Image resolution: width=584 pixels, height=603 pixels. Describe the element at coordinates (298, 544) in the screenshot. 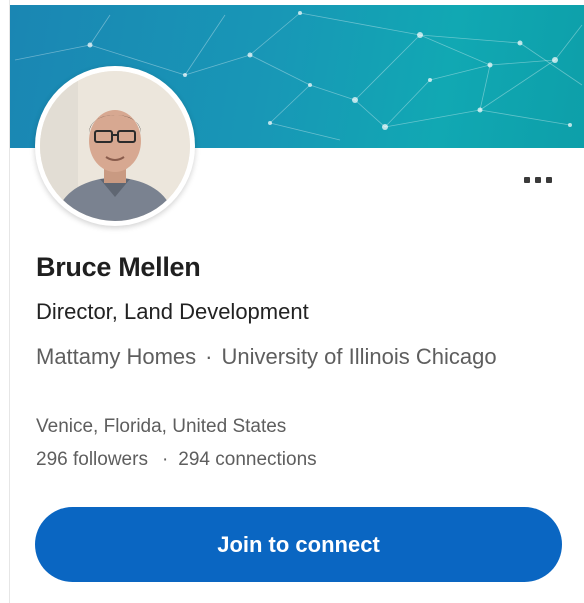

I see `join-to-connect-button: Join to connect` at that location.